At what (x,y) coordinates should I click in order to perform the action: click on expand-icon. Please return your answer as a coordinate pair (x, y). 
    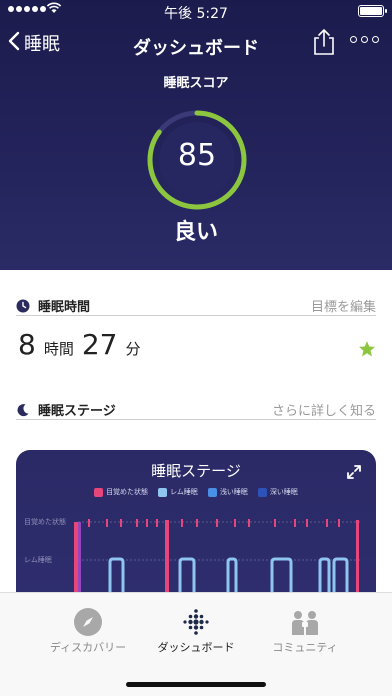
    Looking at the image, I should click on (354, 472).